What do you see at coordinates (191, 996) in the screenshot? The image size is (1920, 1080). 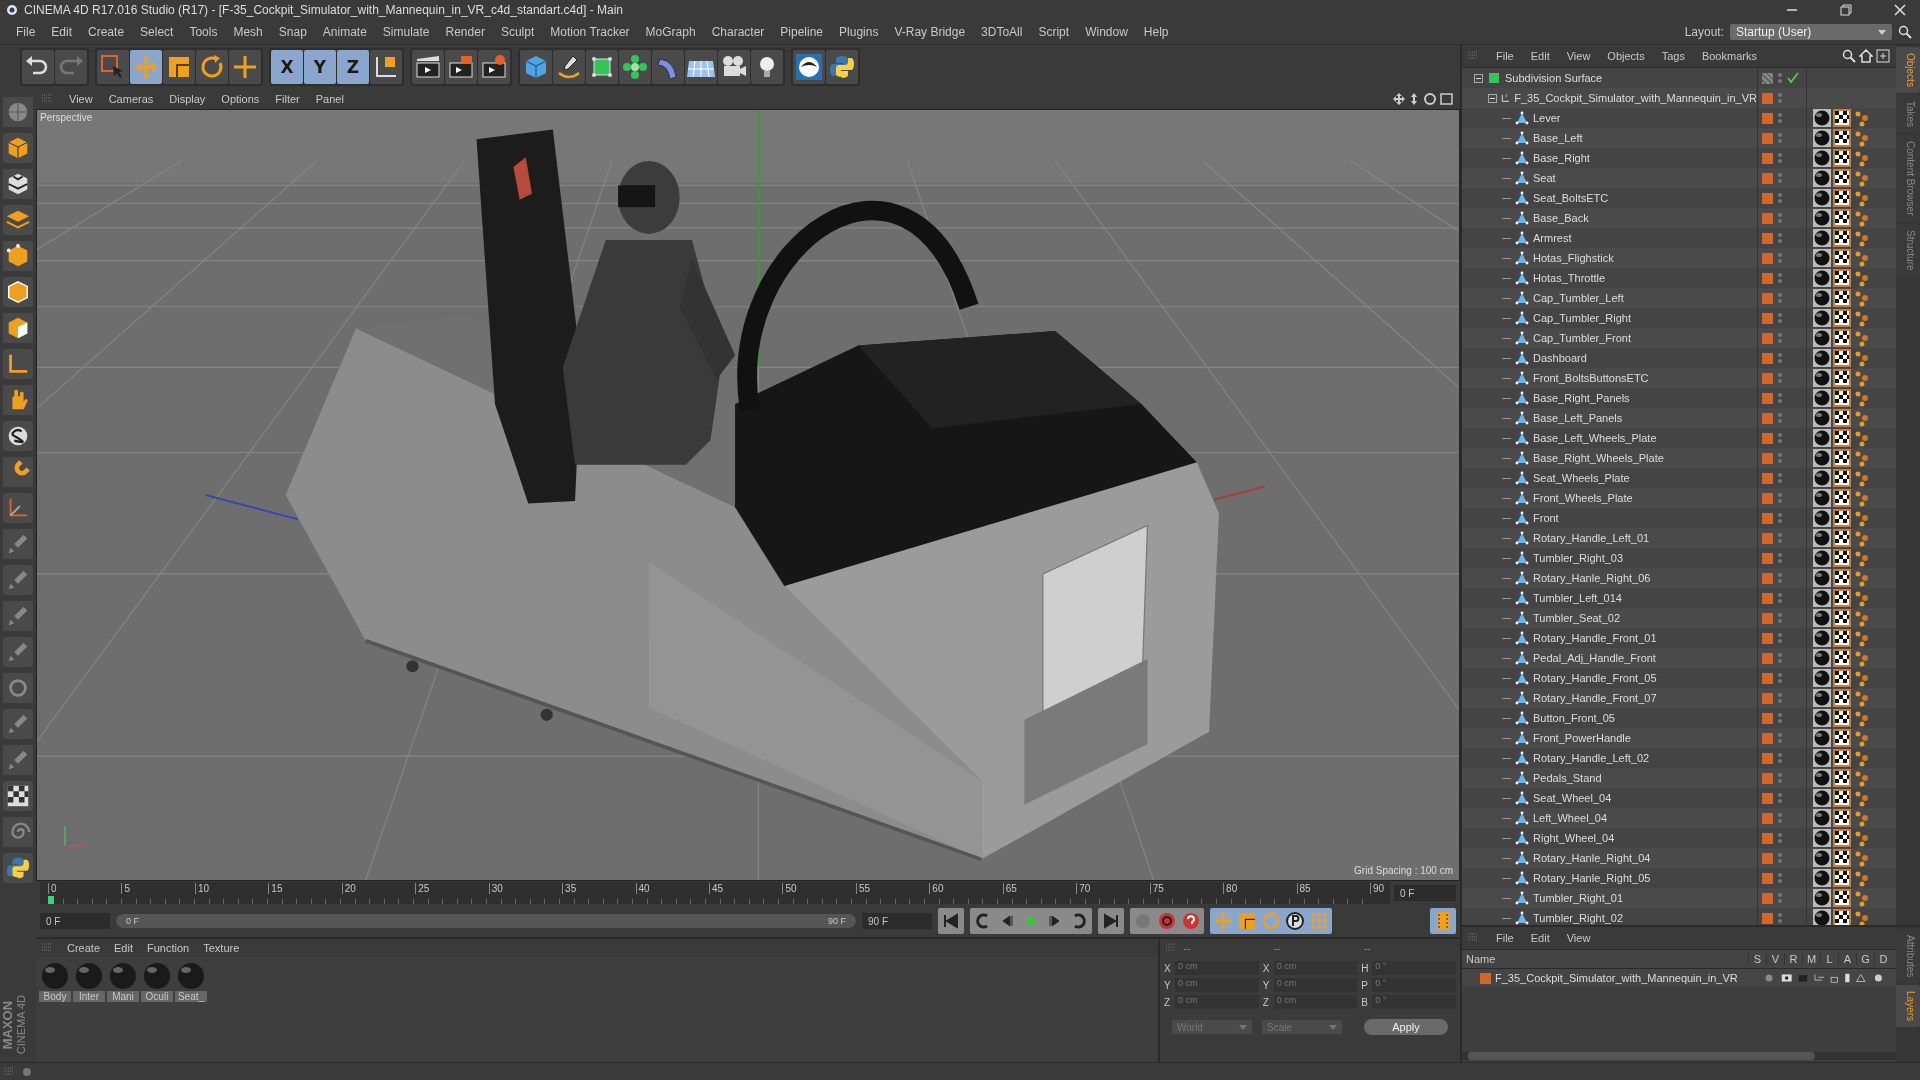 I see `material-name: Seat_` at bounding box center [191, 996].